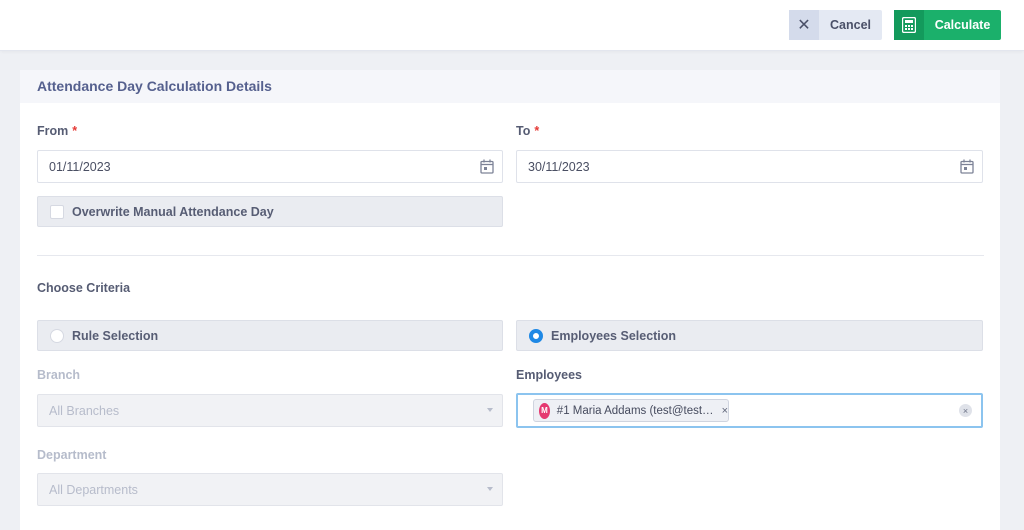 Image resolution: width=1024 pixels, height=530 pixels. What do you see at coordinates (93, 489) in the screenshot?
I see `department-select-value: All Departments` at bounding box center [93, 489].